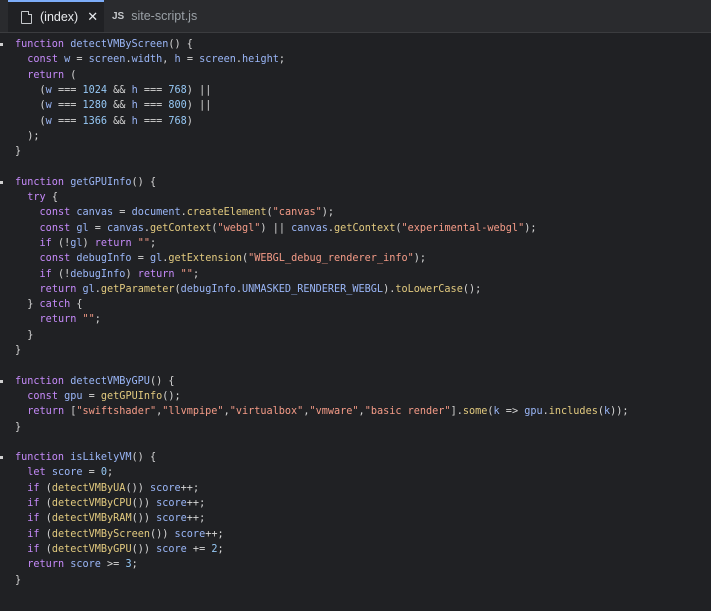 The image size is (711, 611). What do you see at coordinates (162, 16) in the screenshot?
I see `tab-site-script: JS site-script.js` at bounding box center [162, 16].